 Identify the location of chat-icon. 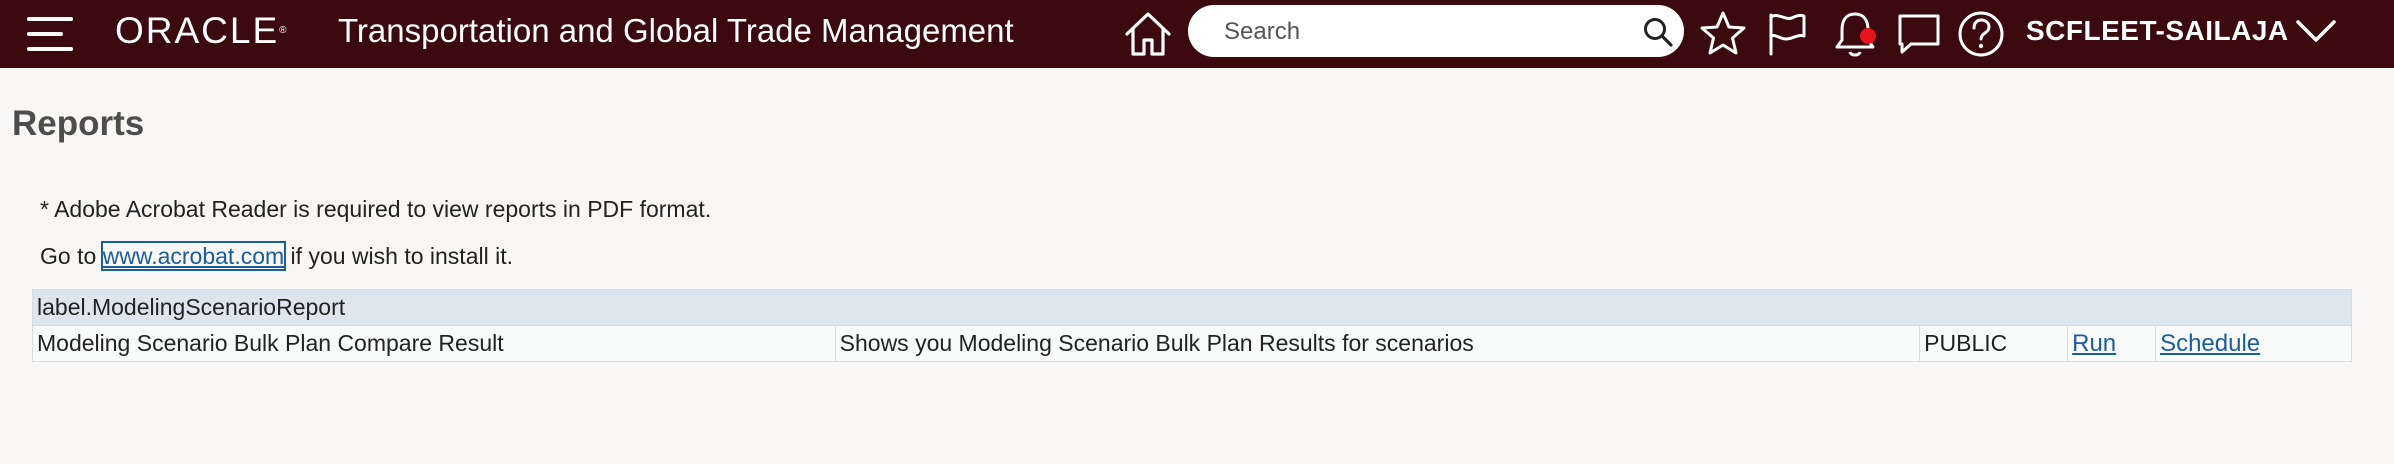
(1919, 34).